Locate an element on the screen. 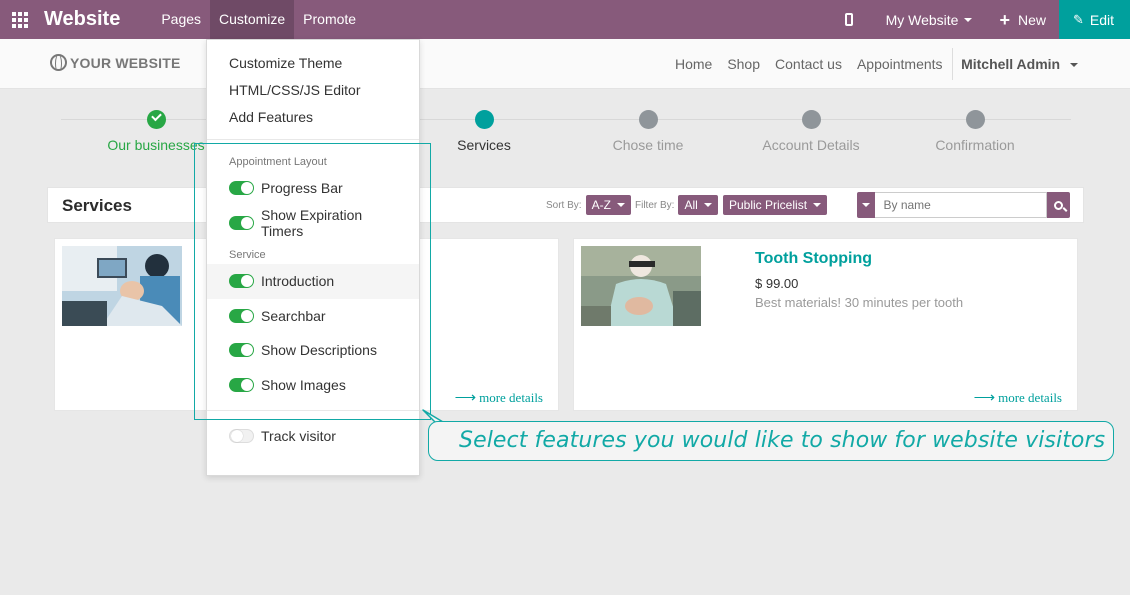 This screenshot has height=595, width=1130. group-heading: Service is located at coordinates (247, 255).